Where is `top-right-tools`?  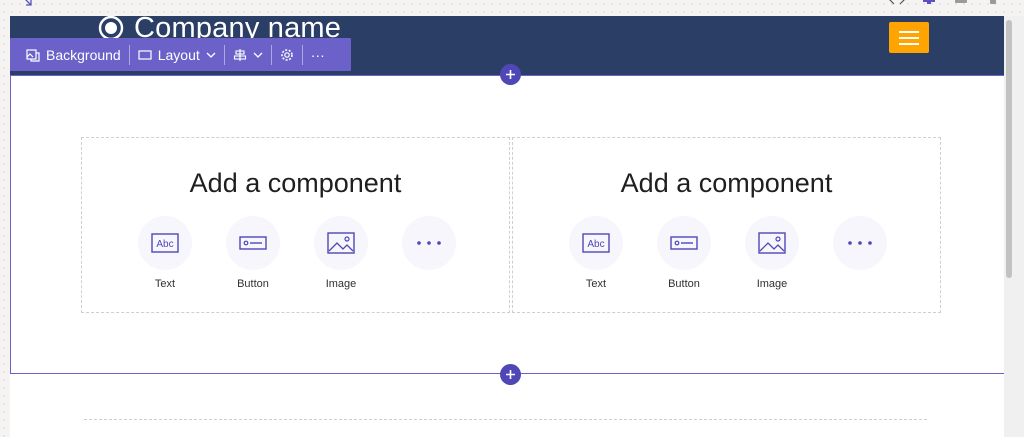 top-right-tools is located at coordinates (945, 3).